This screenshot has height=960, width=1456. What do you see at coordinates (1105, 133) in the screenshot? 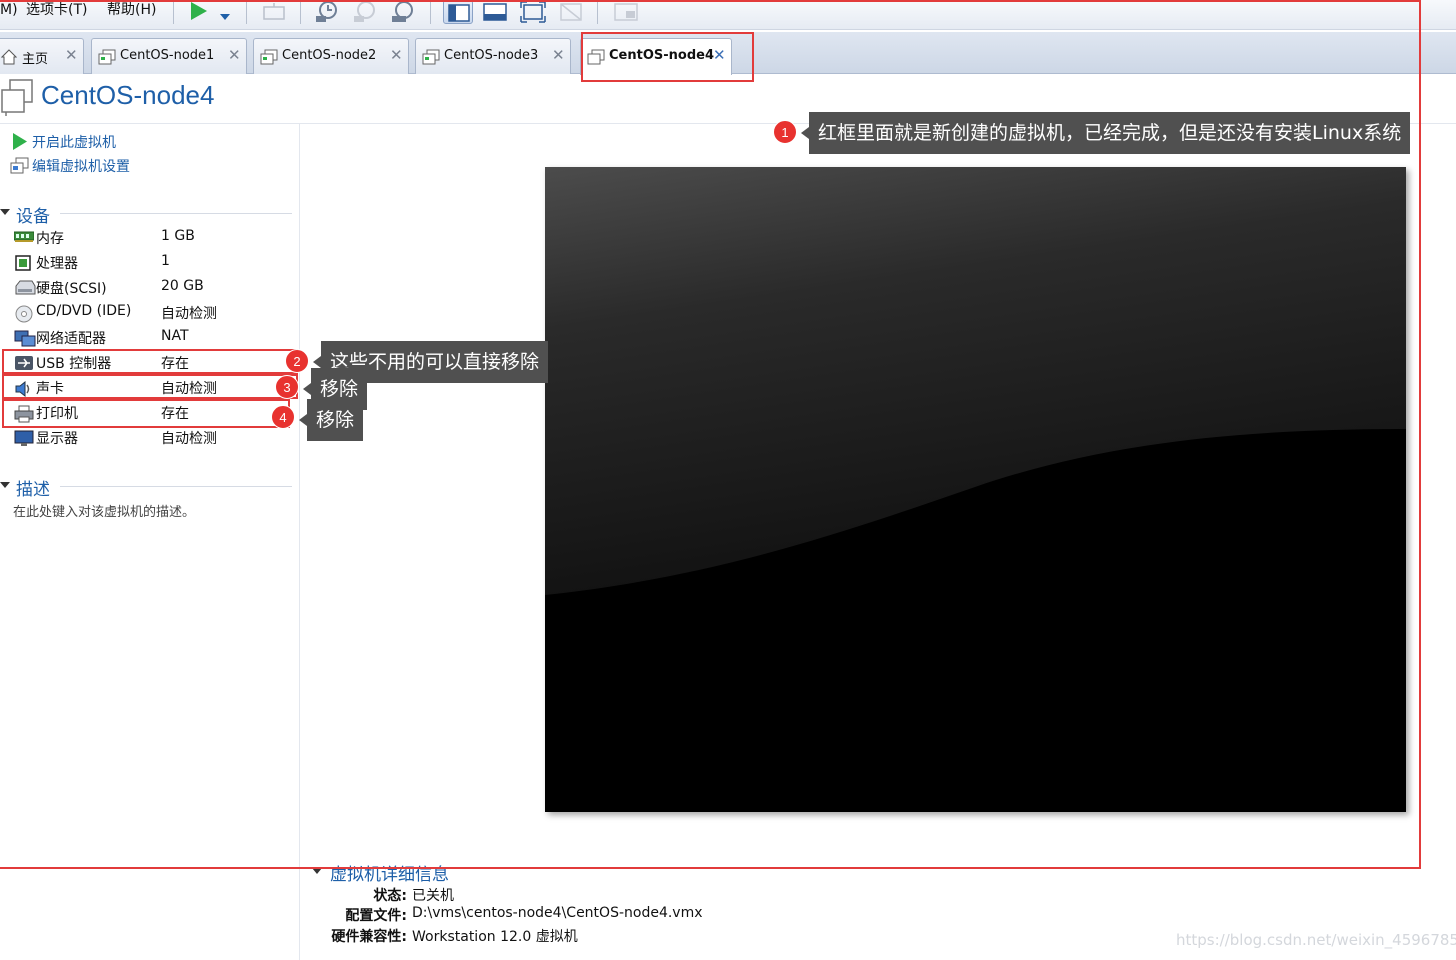
I see `annotation-callout: 红框里面就是新创建的虚拟机，已经完成，但是还没有安装Linux系统` at bounding box center [1105, 133].